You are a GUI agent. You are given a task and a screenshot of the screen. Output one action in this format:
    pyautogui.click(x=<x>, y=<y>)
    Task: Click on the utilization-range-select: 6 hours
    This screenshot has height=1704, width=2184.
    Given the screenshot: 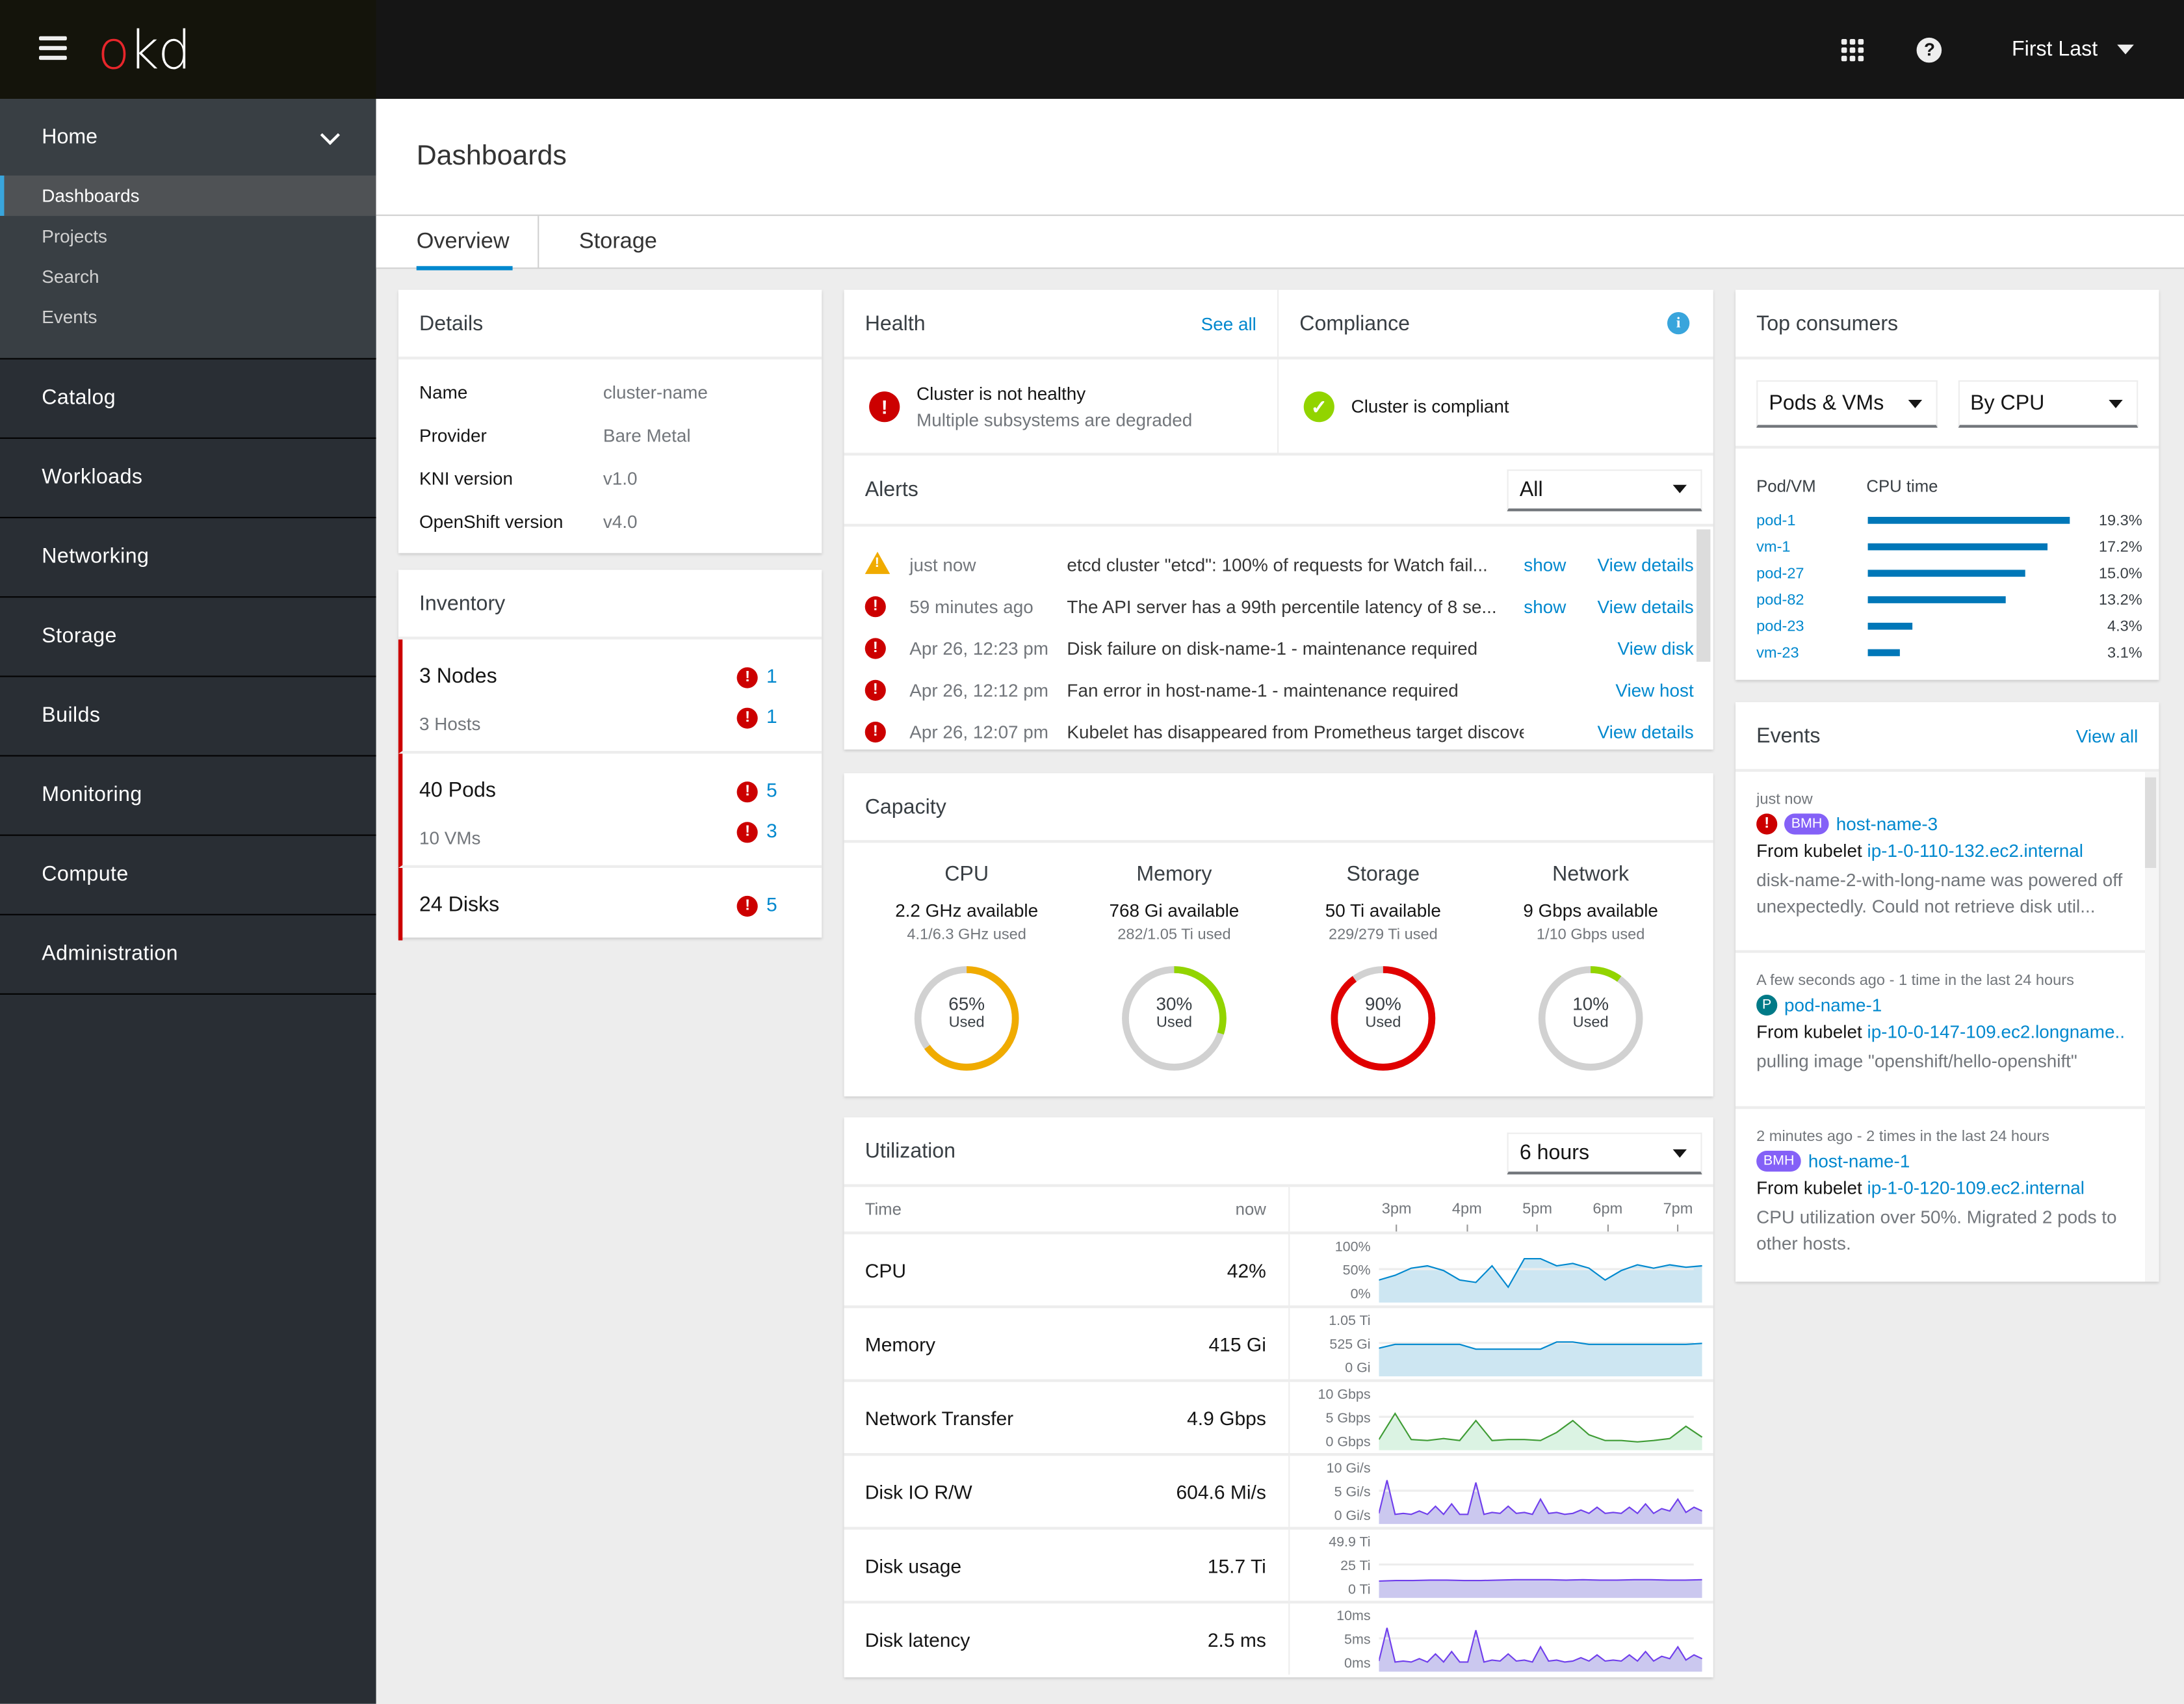 What is the action you would take?
    pyautogui.click(x=1605, y=1154)
    